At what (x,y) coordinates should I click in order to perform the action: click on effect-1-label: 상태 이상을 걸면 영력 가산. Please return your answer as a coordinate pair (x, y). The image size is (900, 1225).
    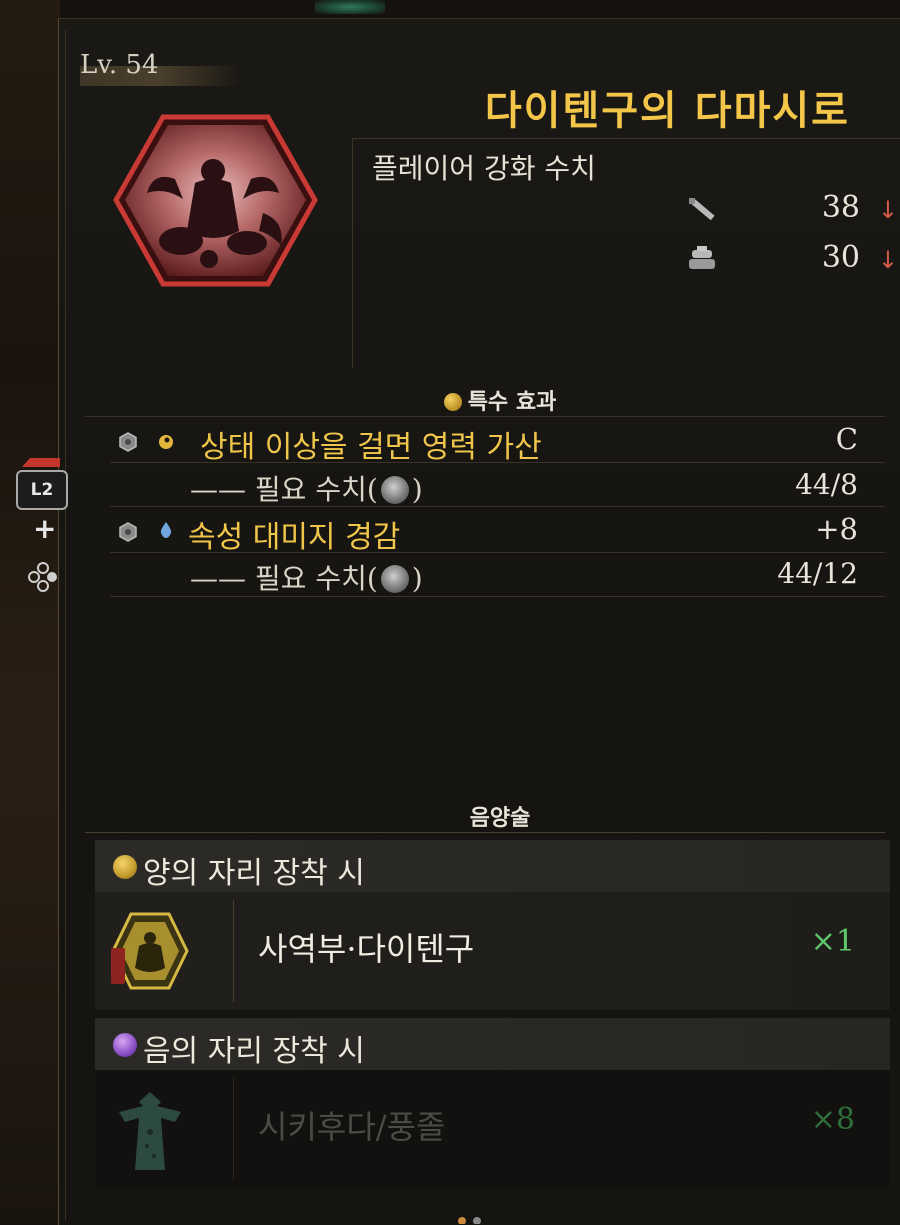
    Looking at the image, I should click on (371, 447).